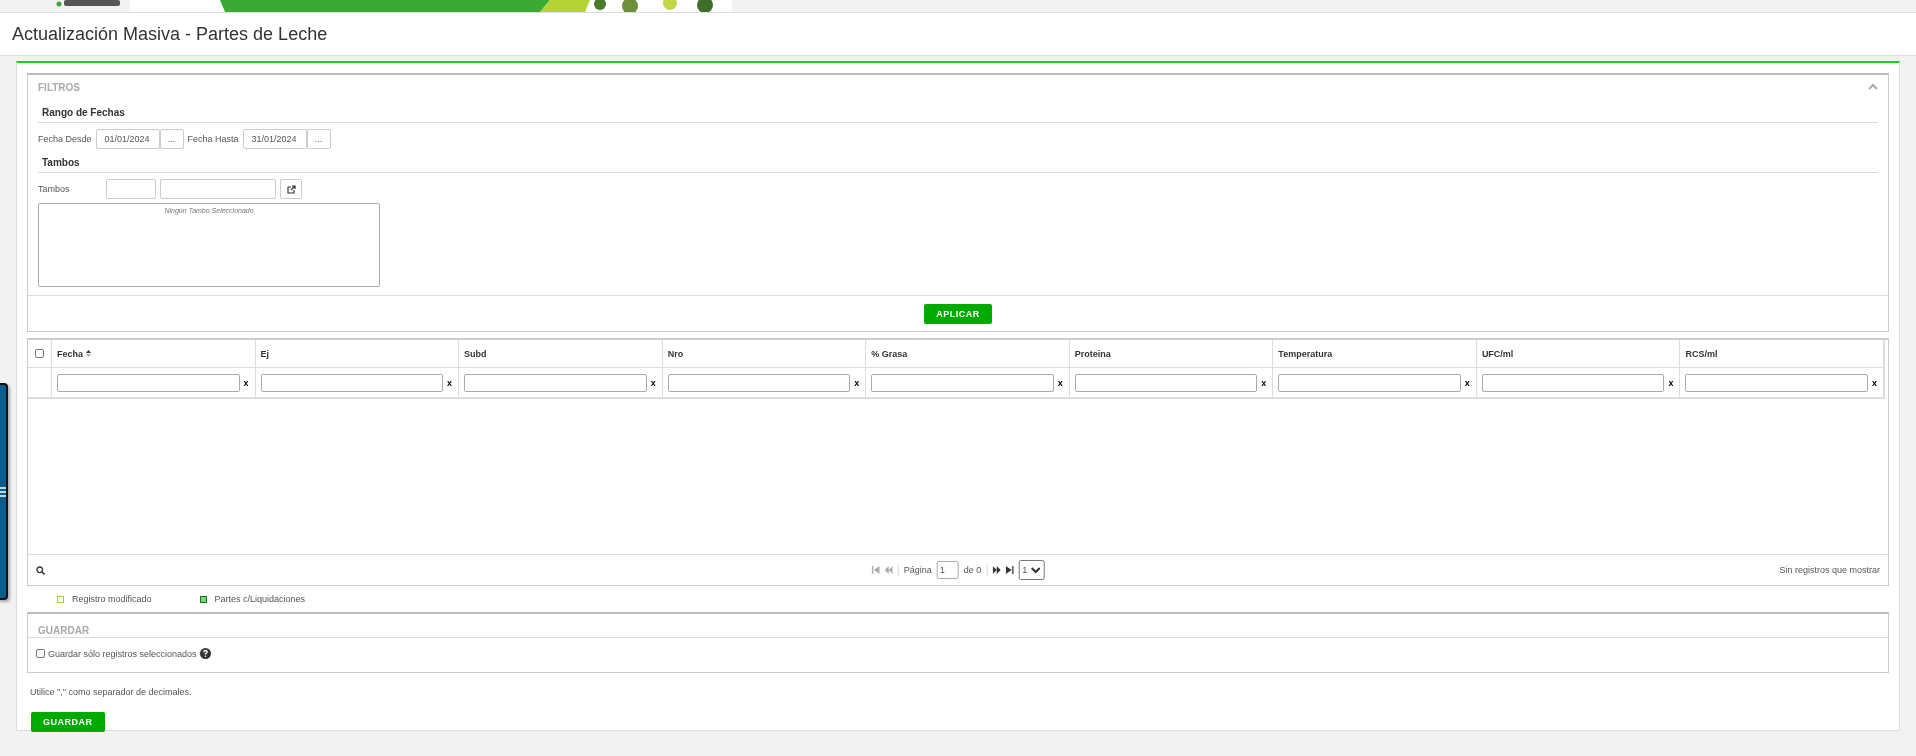 The image size is (1916, 756). What do you see at coordinates (112, 599) in the screenshot?
I see `legend-label: Registro modificado` at bounding box center [112, 599].